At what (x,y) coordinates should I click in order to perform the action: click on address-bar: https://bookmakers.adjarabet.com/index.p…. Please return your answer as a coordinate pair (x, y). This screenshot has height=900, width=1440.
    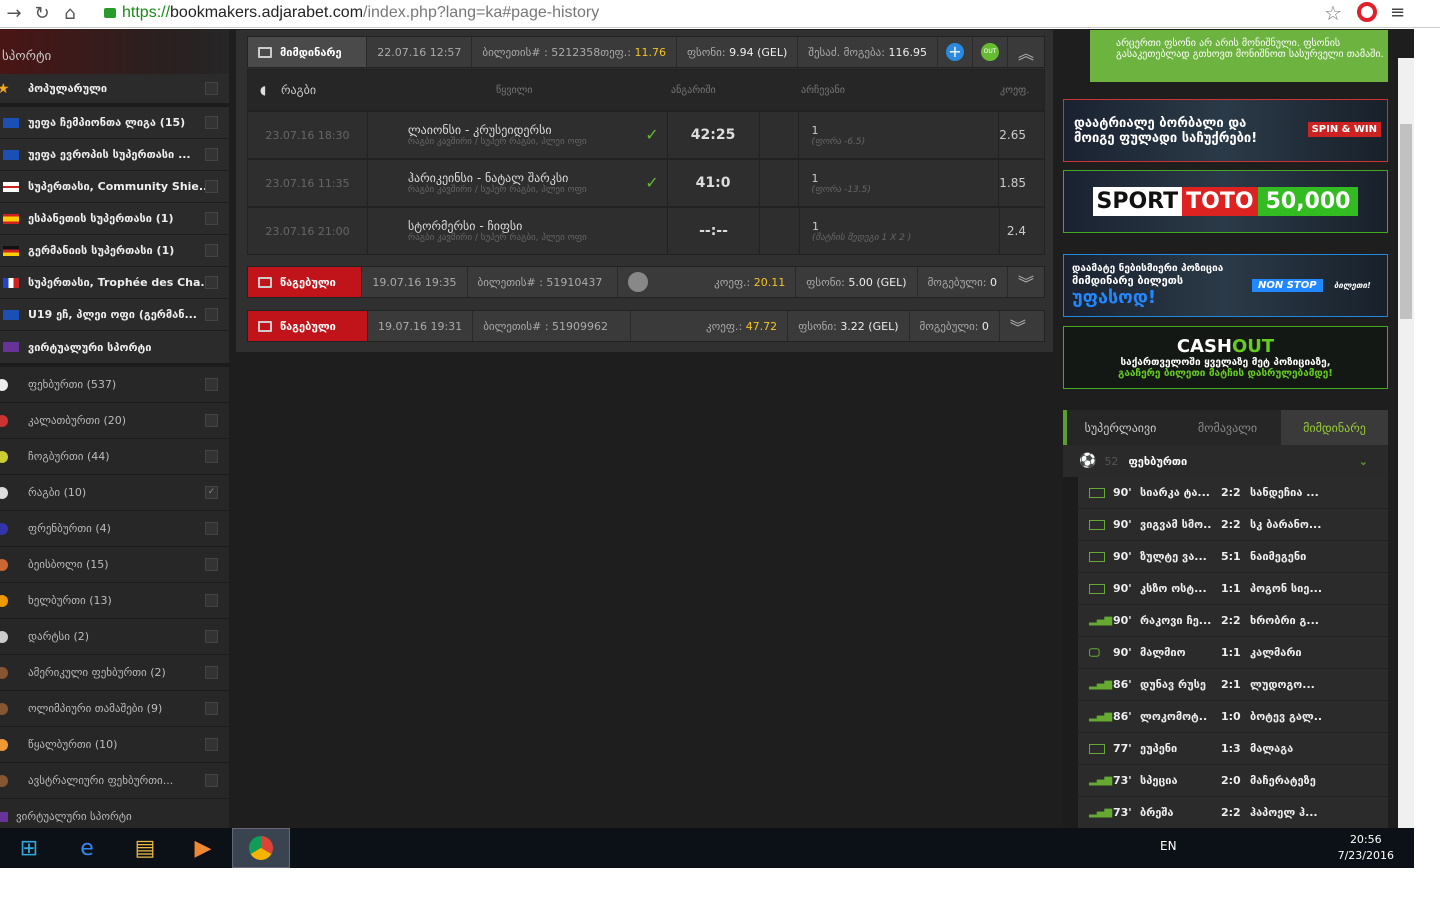
    Looking at the image, I should click on (729, 13).